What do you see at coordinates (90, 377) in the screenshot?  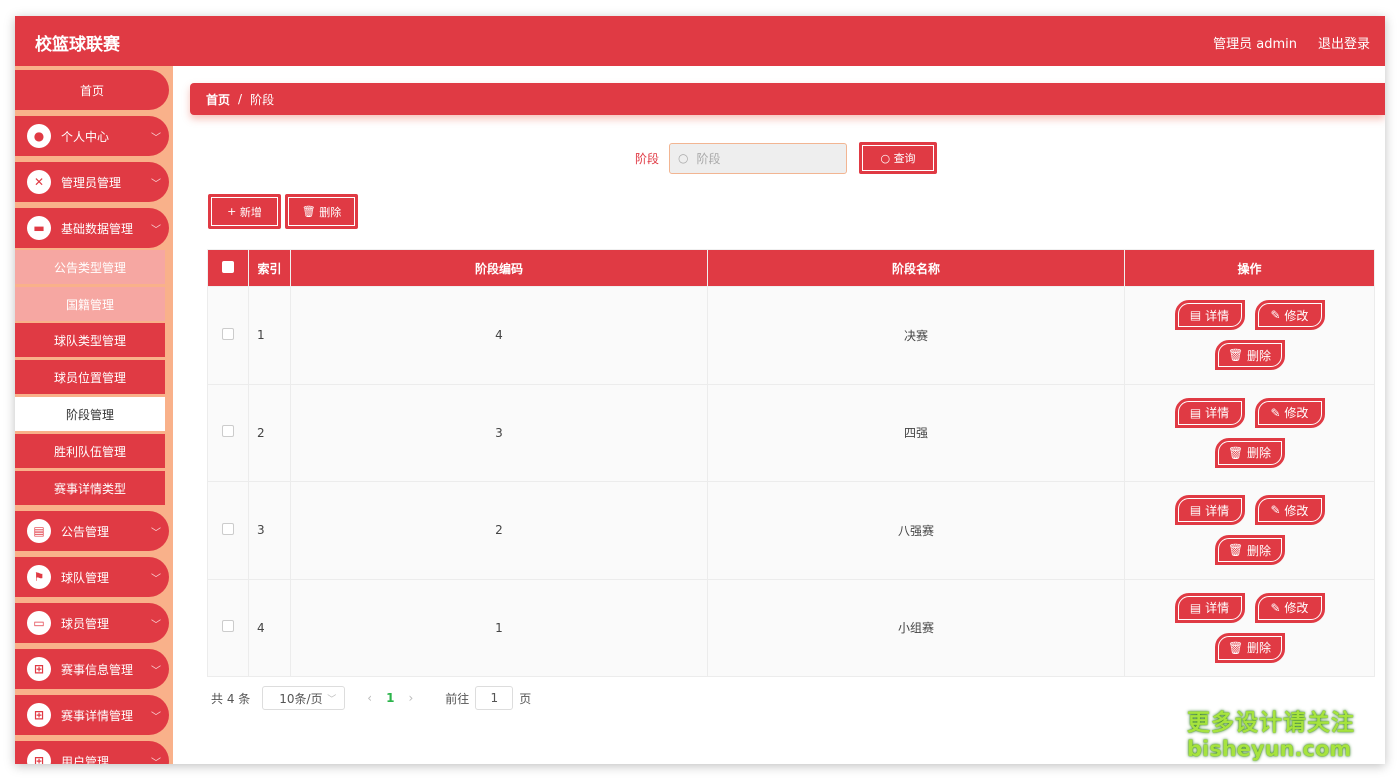 I see `sidebar-subitem-player-position: 球员位置管理` at bounding box center [90, 377].